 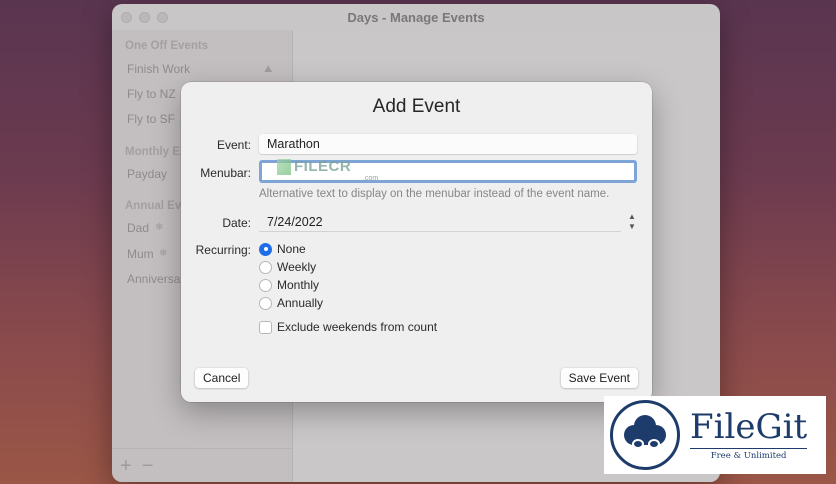 What do you see at coordinates (265, 327) in the screenshot?
I see `checkbox-icon` at bounding box center [265, 327].